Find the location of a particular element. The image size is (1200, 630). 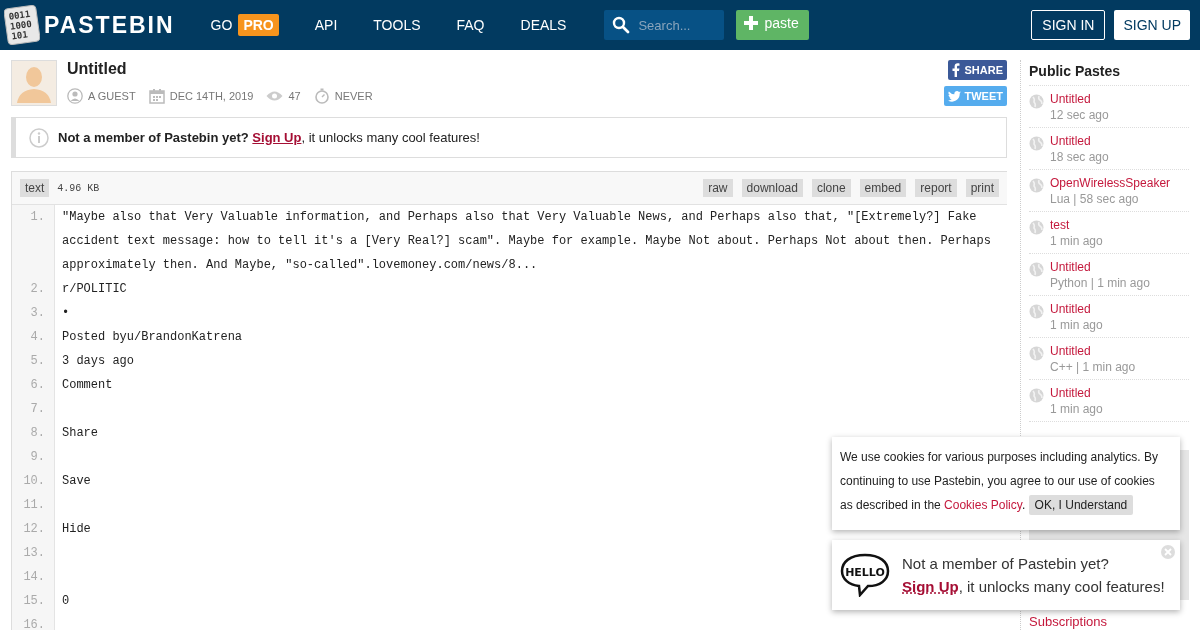

line-number: 12. is located at coordinates (34, 529).